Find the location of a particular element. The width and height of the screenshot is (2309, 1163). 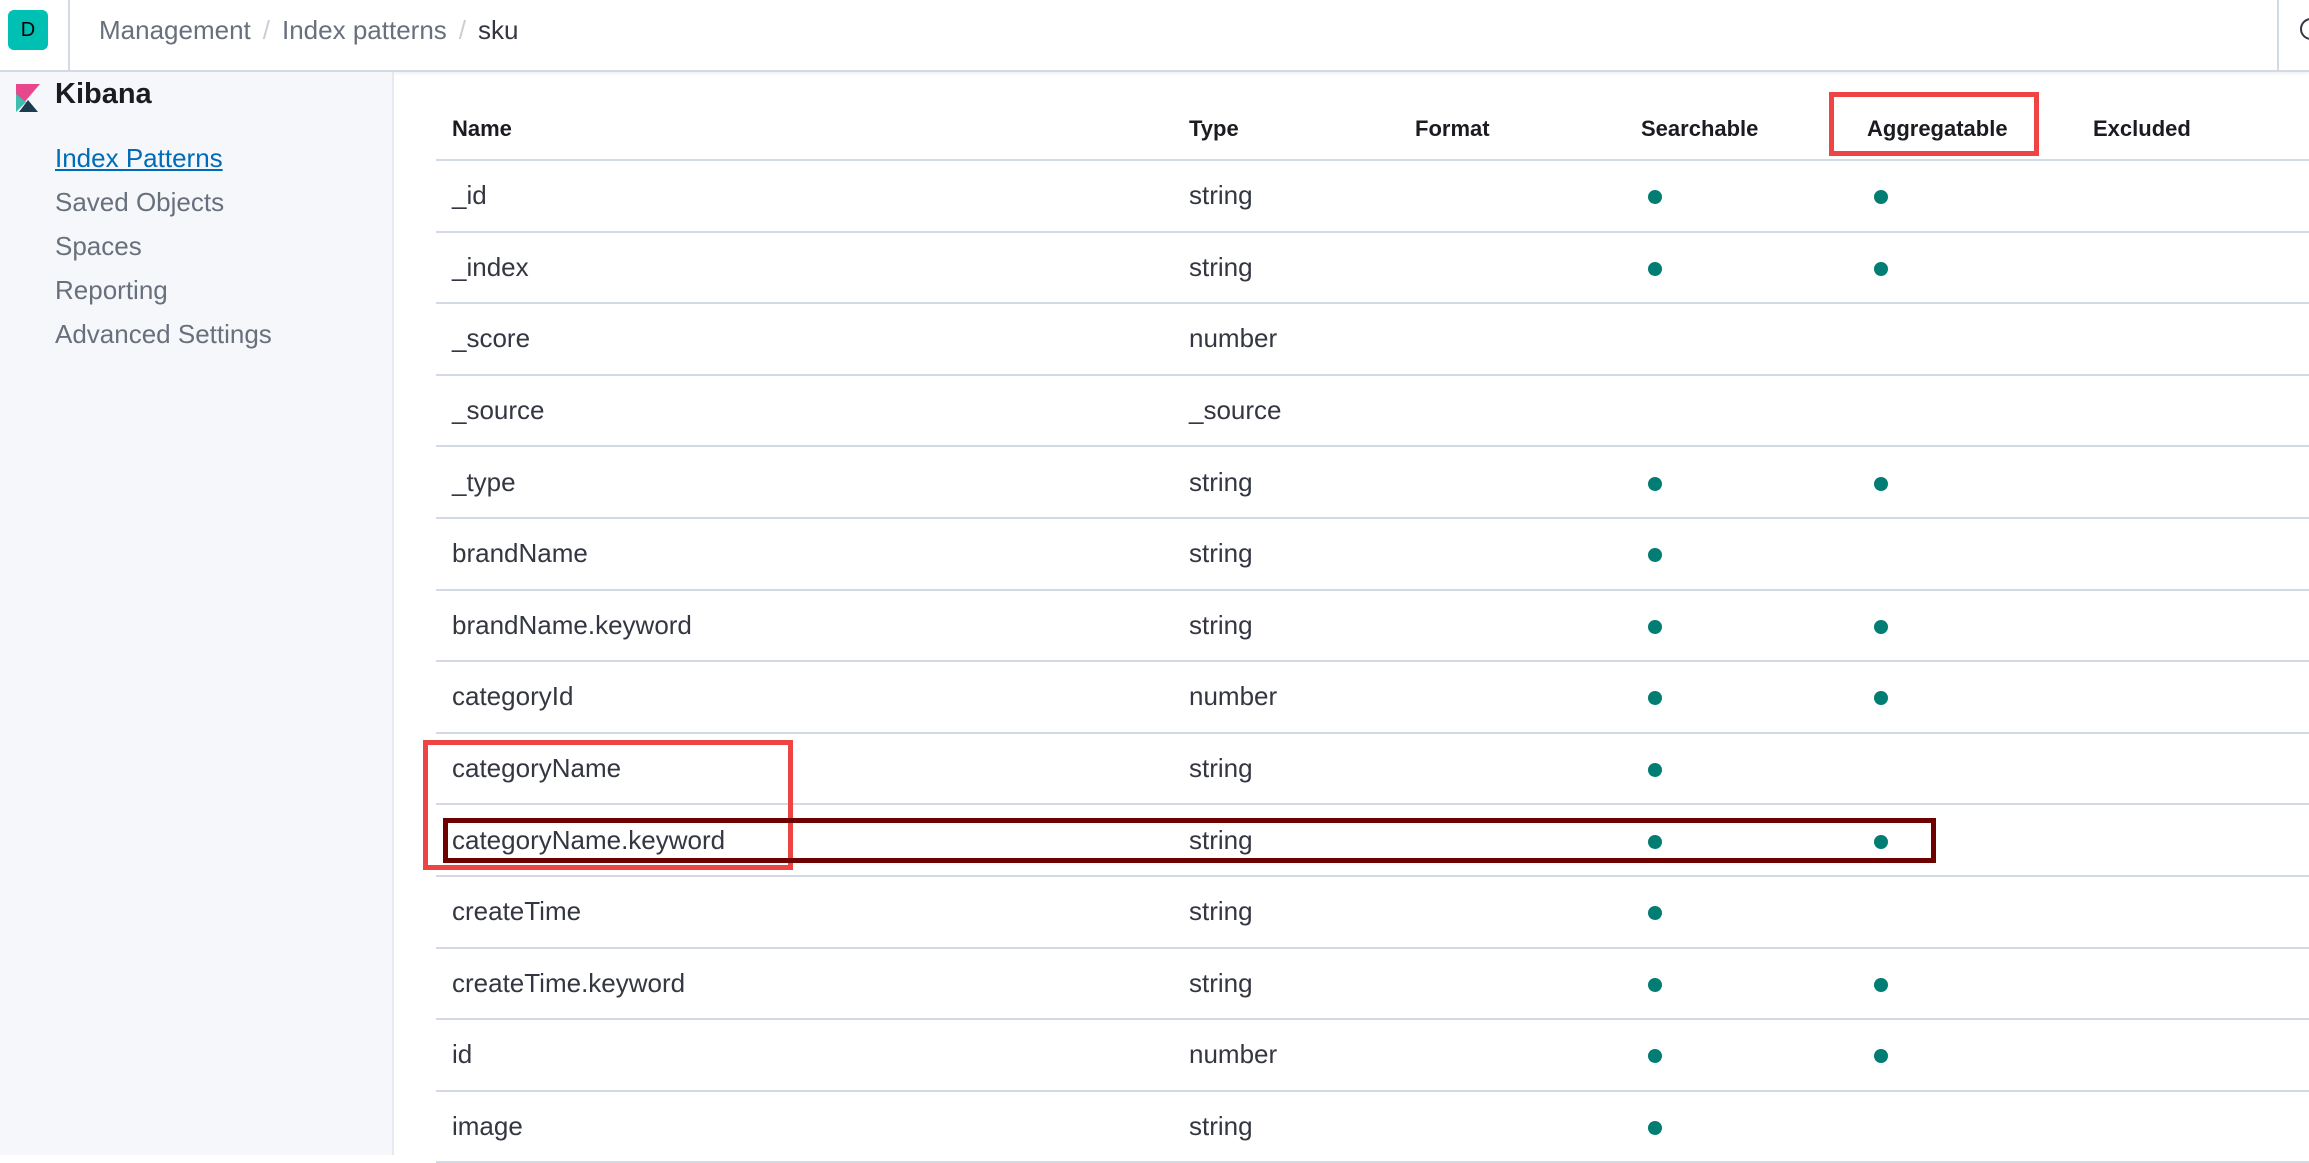

sidebar-item-reporting: Reporting is located at coordinates (163, 290).